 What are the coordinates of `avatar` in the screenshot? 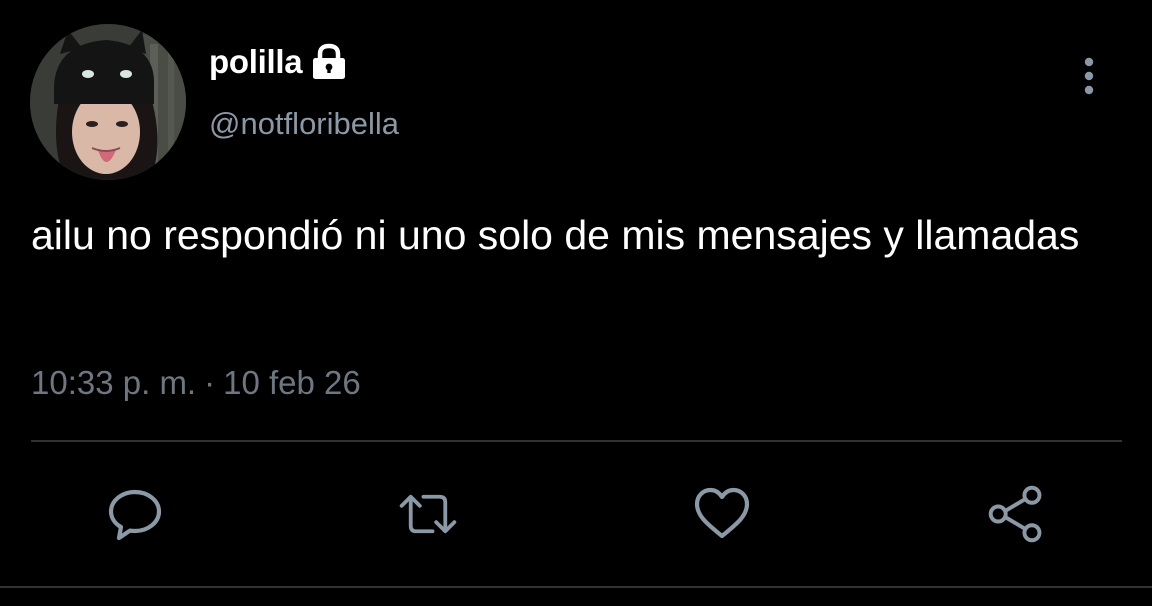 It's located at (108, 102).